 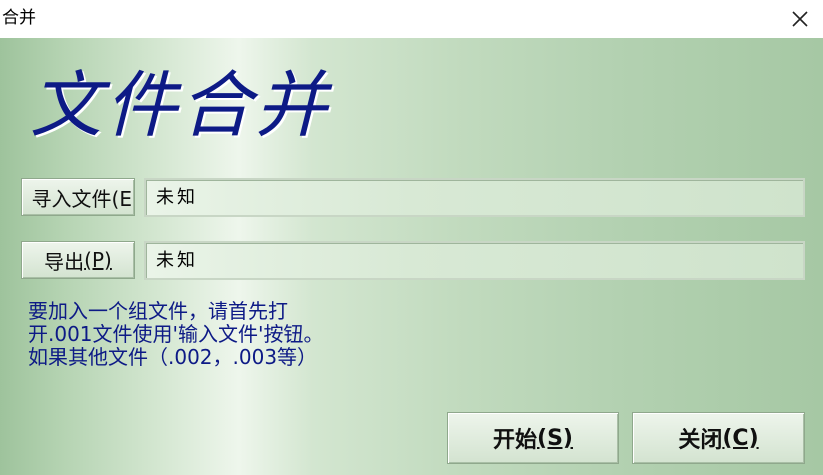 What do you see at coordinates (700, 440) in the screenshot?
I see `close-button-label: 关闭` at bounding box center [700, 440].